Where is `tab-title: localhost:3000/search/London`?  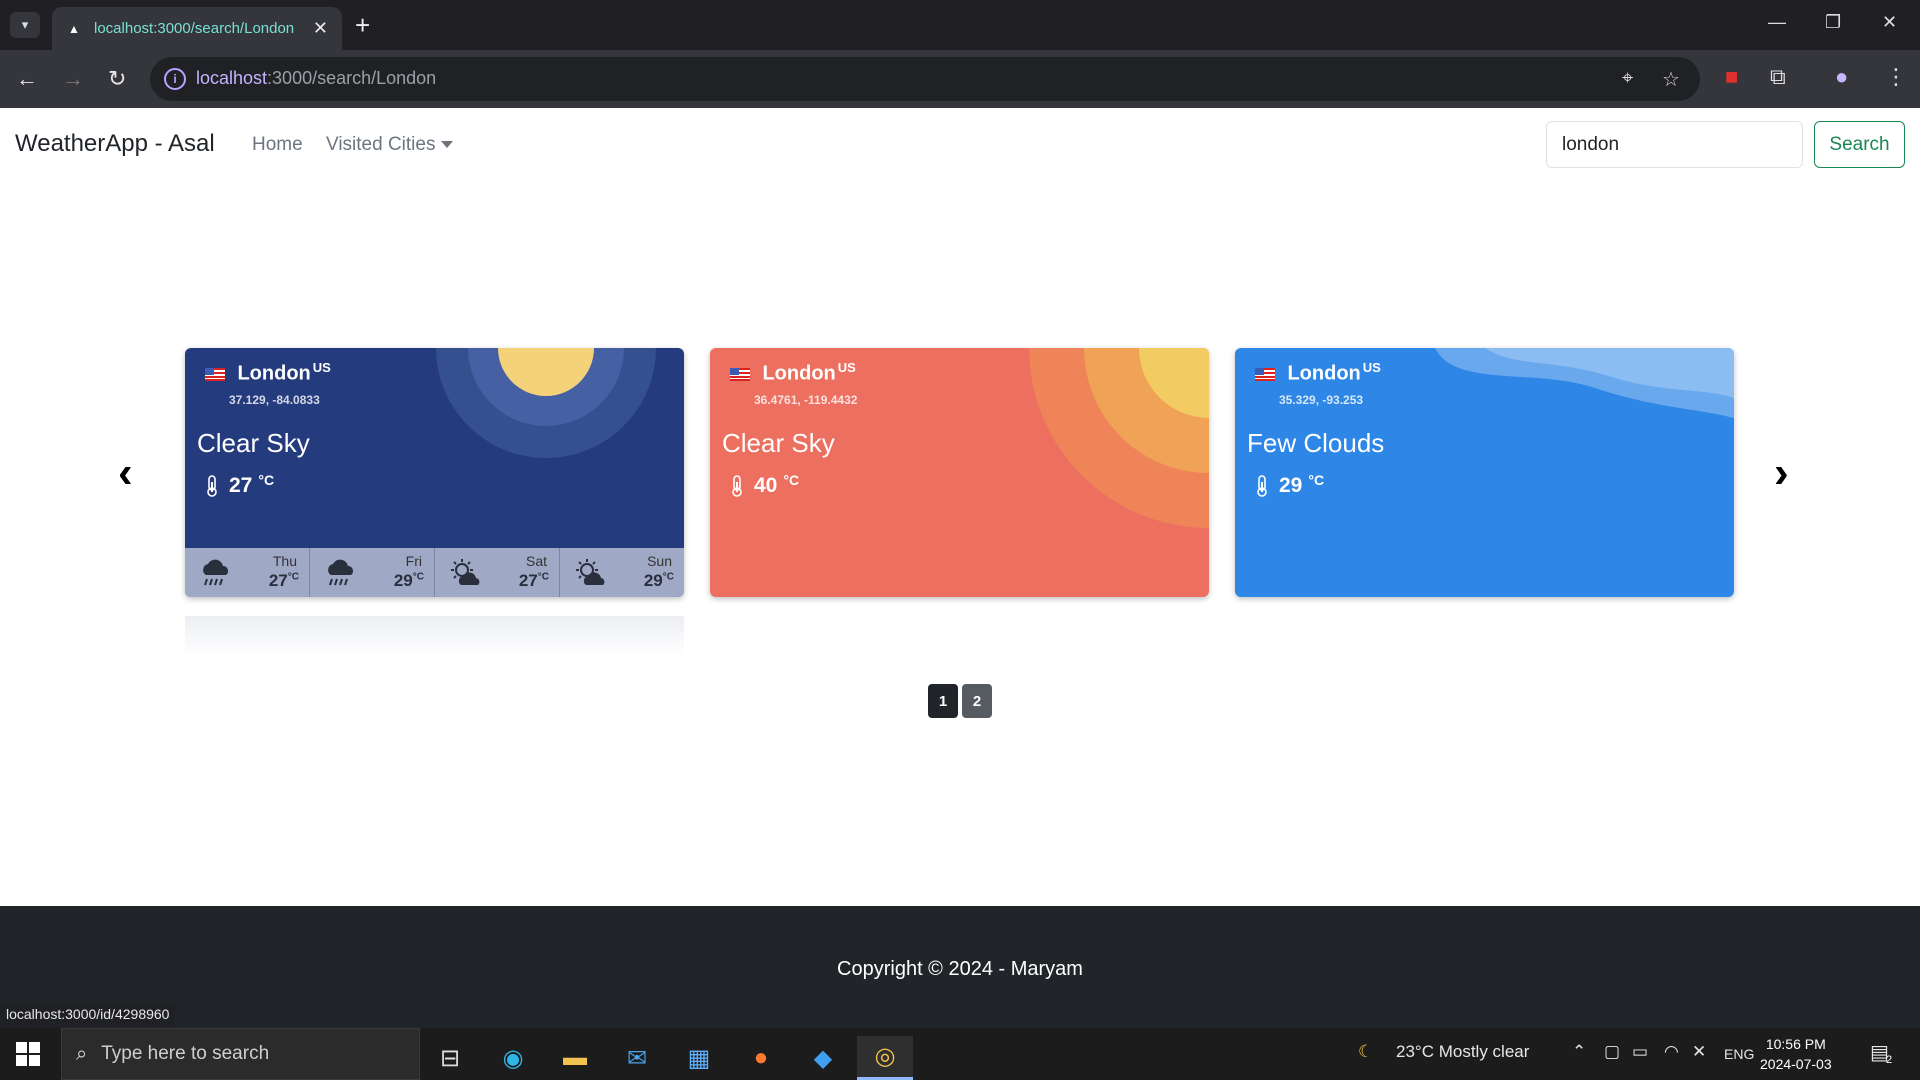 tab-title: localhost:3000/search/London is located at coordinates (194, 28).